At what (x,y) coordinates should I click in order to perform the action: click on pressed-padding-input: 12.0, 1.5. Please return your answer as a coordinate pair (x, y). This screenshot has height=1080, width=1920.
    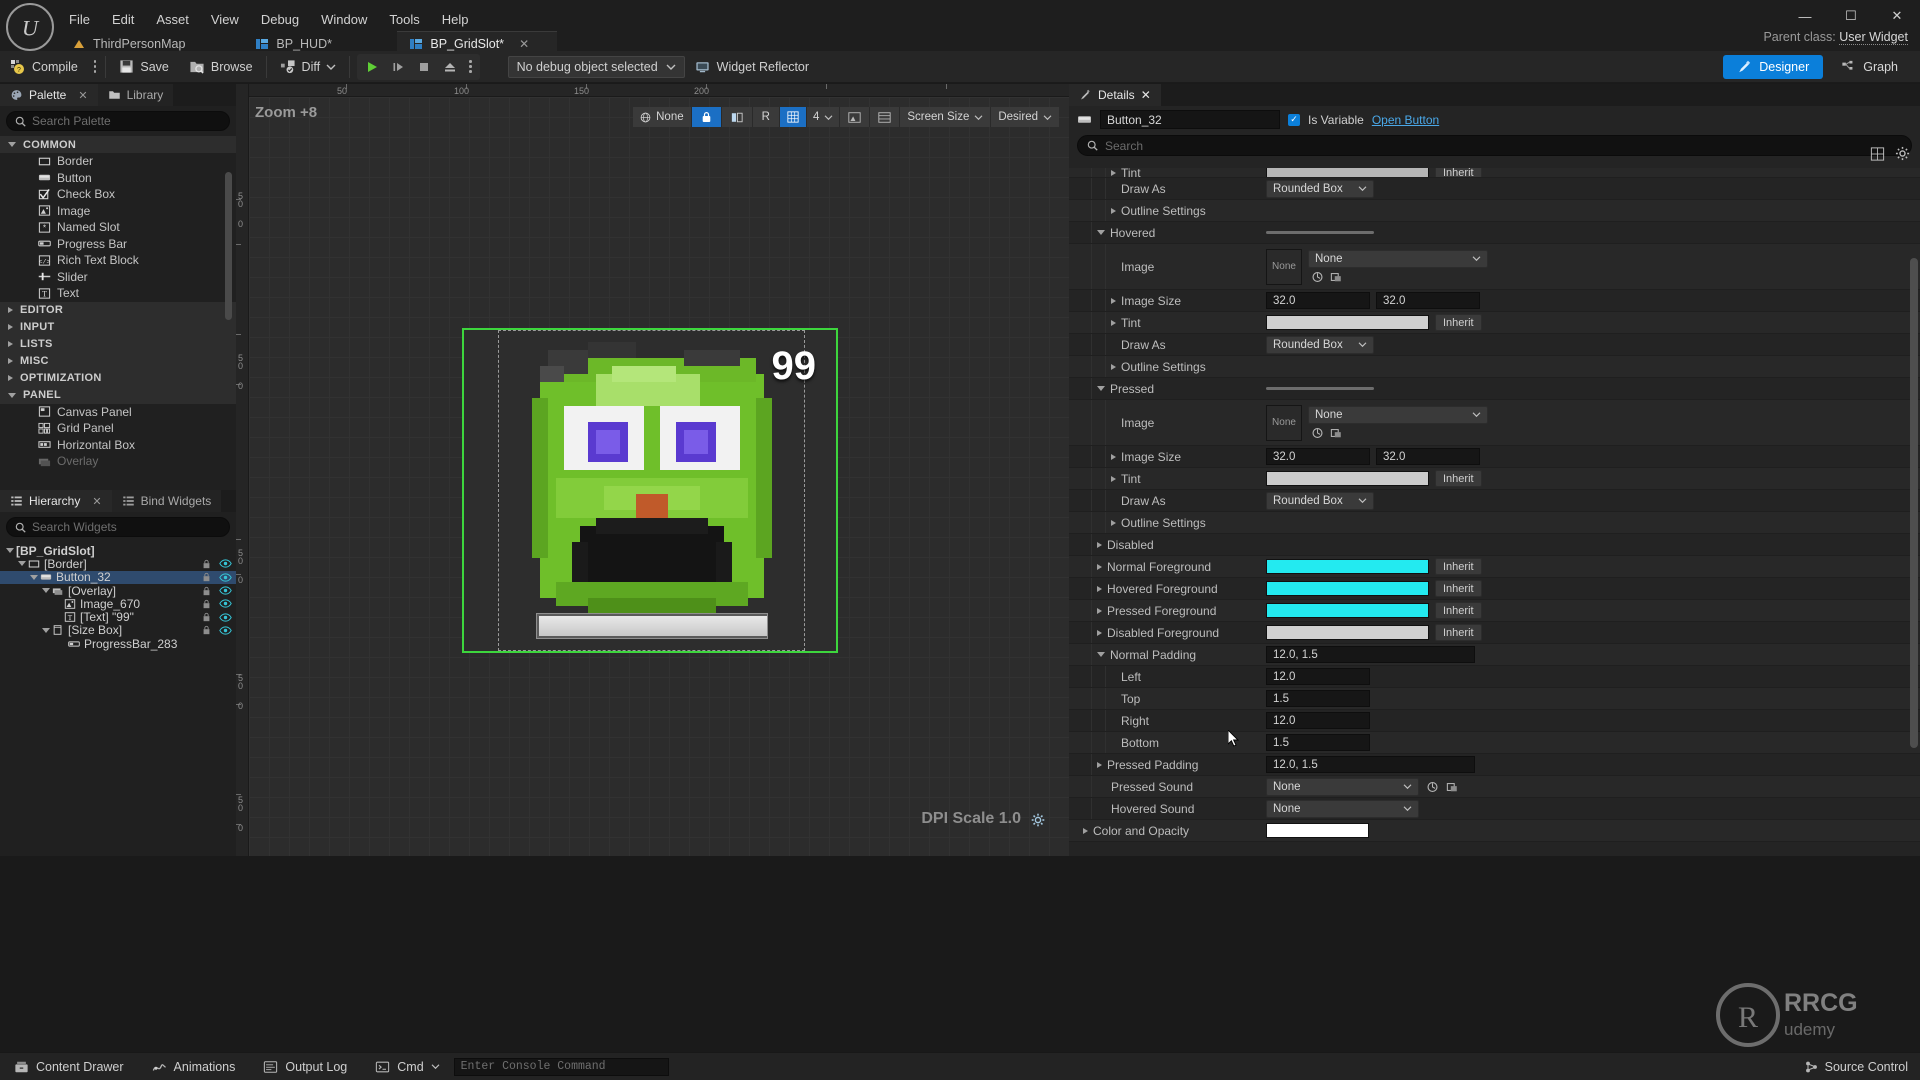
    Looking at the image, I should click on (1370, 764).